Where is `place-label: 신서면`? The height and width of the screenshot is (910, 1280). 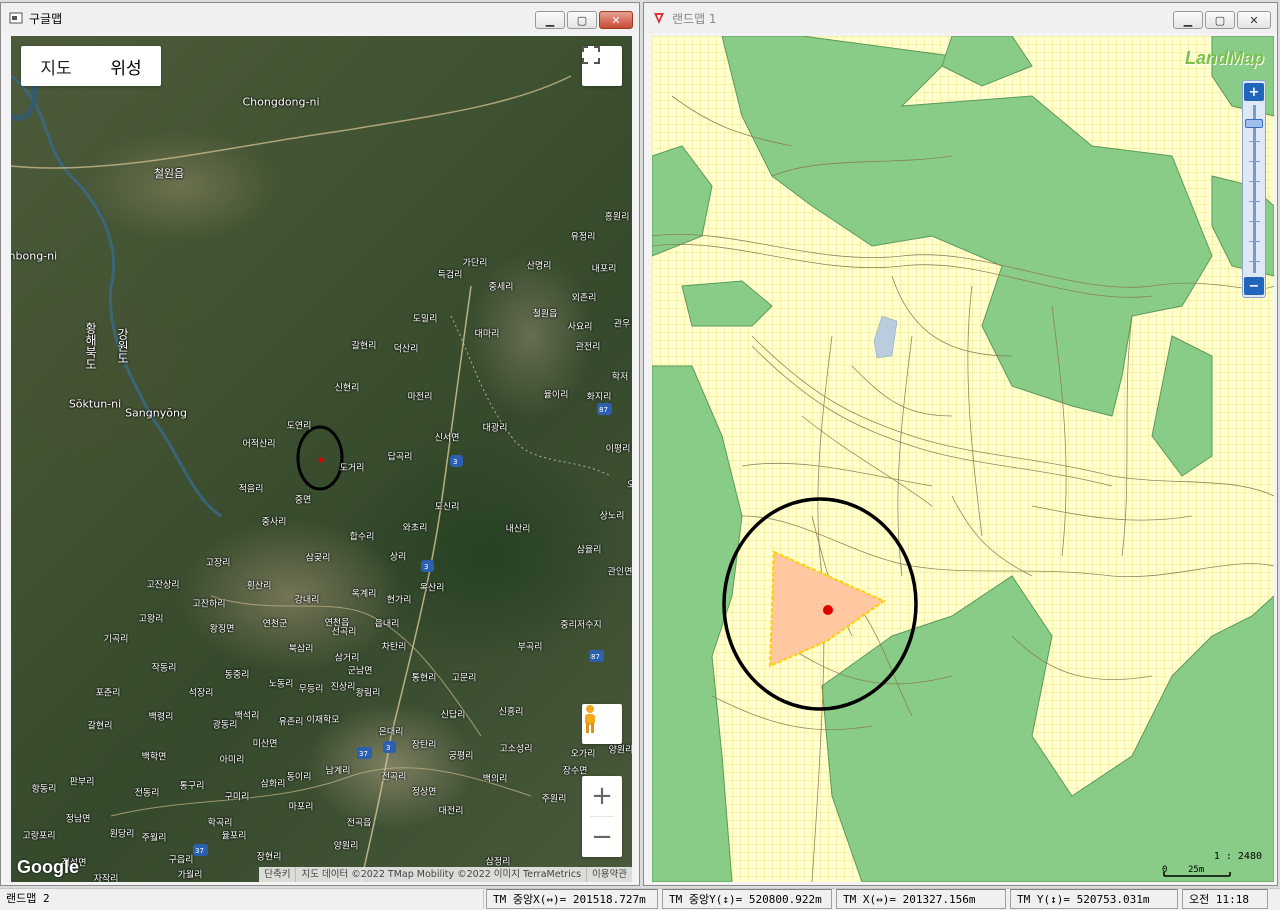 place-label: 신서면 is located at coordinates (447, 438).